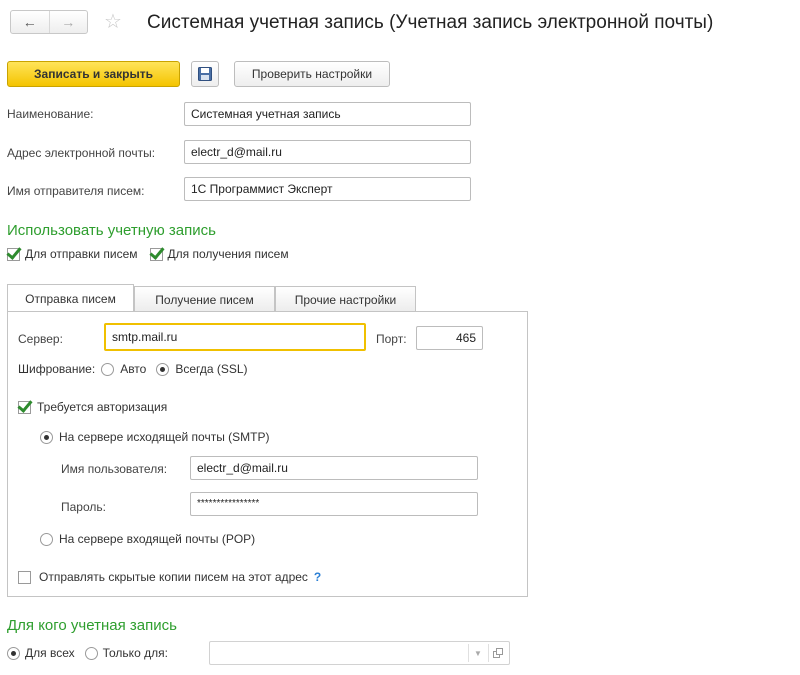 The height and width of the screenshot is (675, 800). Describe the element at coordinates (46, 539) in the screenshot. I see `pop-radio` at that location.